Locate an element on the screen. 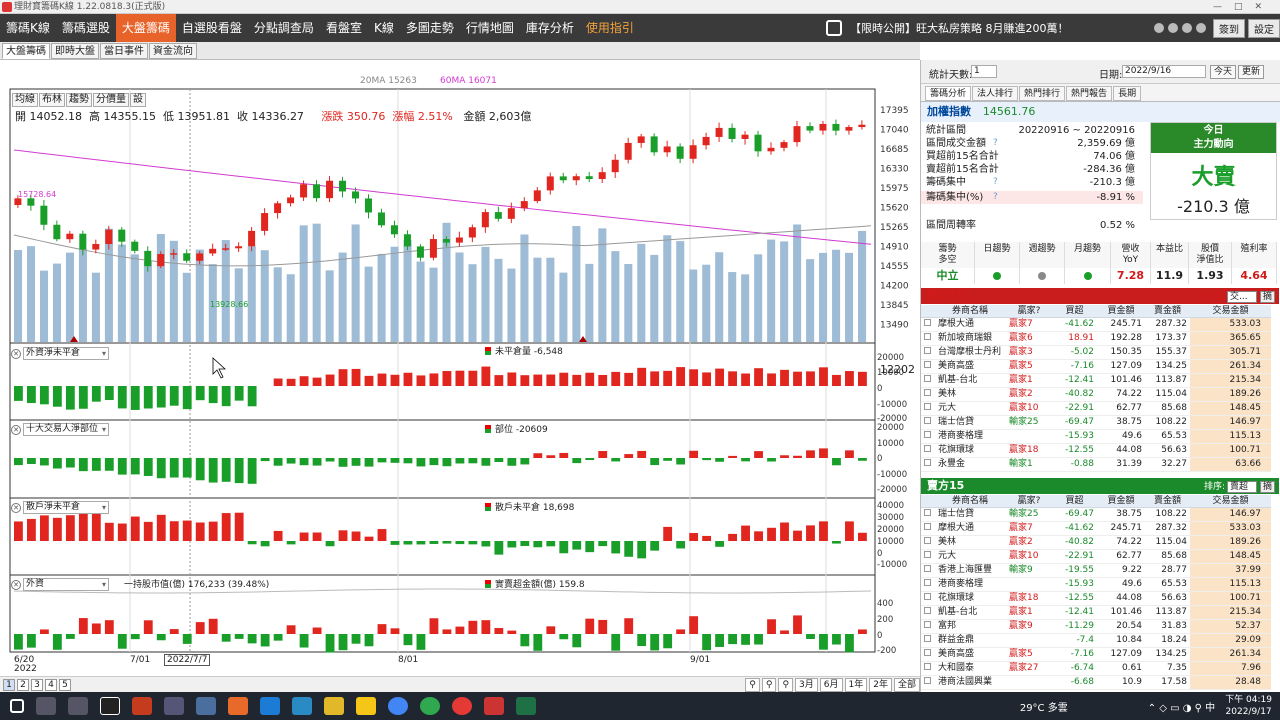 The width and height of the screenshot is (1280, 720). range-button-4: 全部 is located at coordinates (906, 684).